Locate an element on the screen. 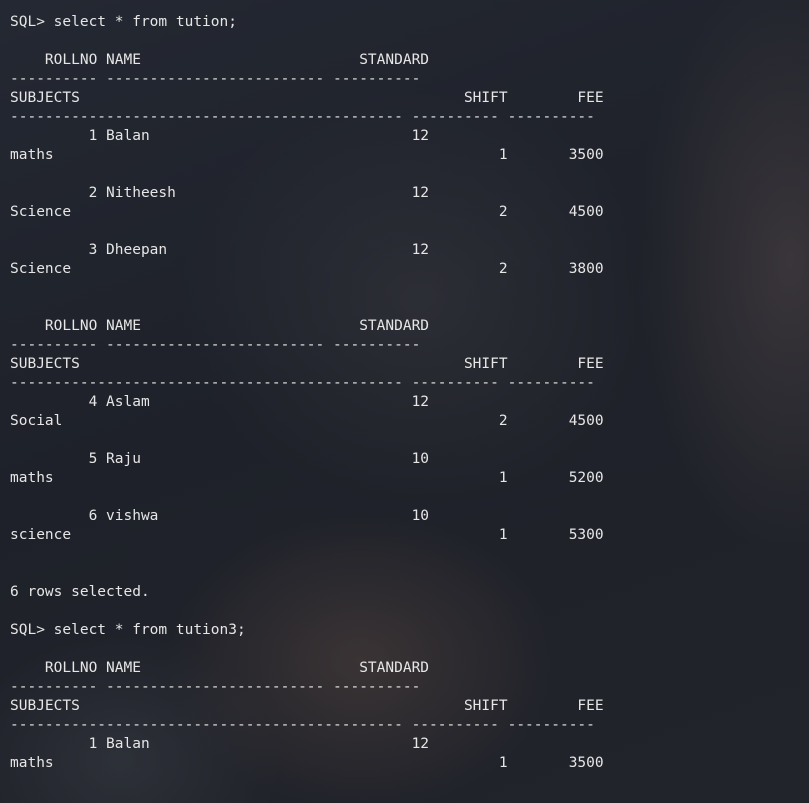 This screenshot has height=803, width=809. terminal-line: Science 2 3800 is located at coordinates (307, 269).